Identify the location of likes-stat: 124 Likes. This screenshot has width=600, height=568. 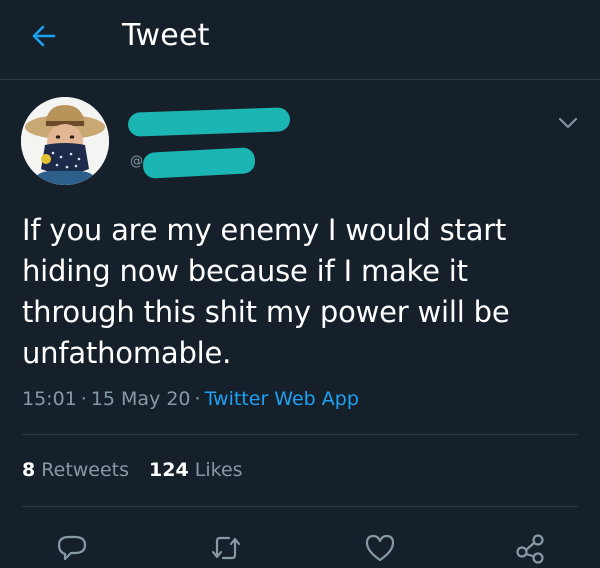
(196, 470).